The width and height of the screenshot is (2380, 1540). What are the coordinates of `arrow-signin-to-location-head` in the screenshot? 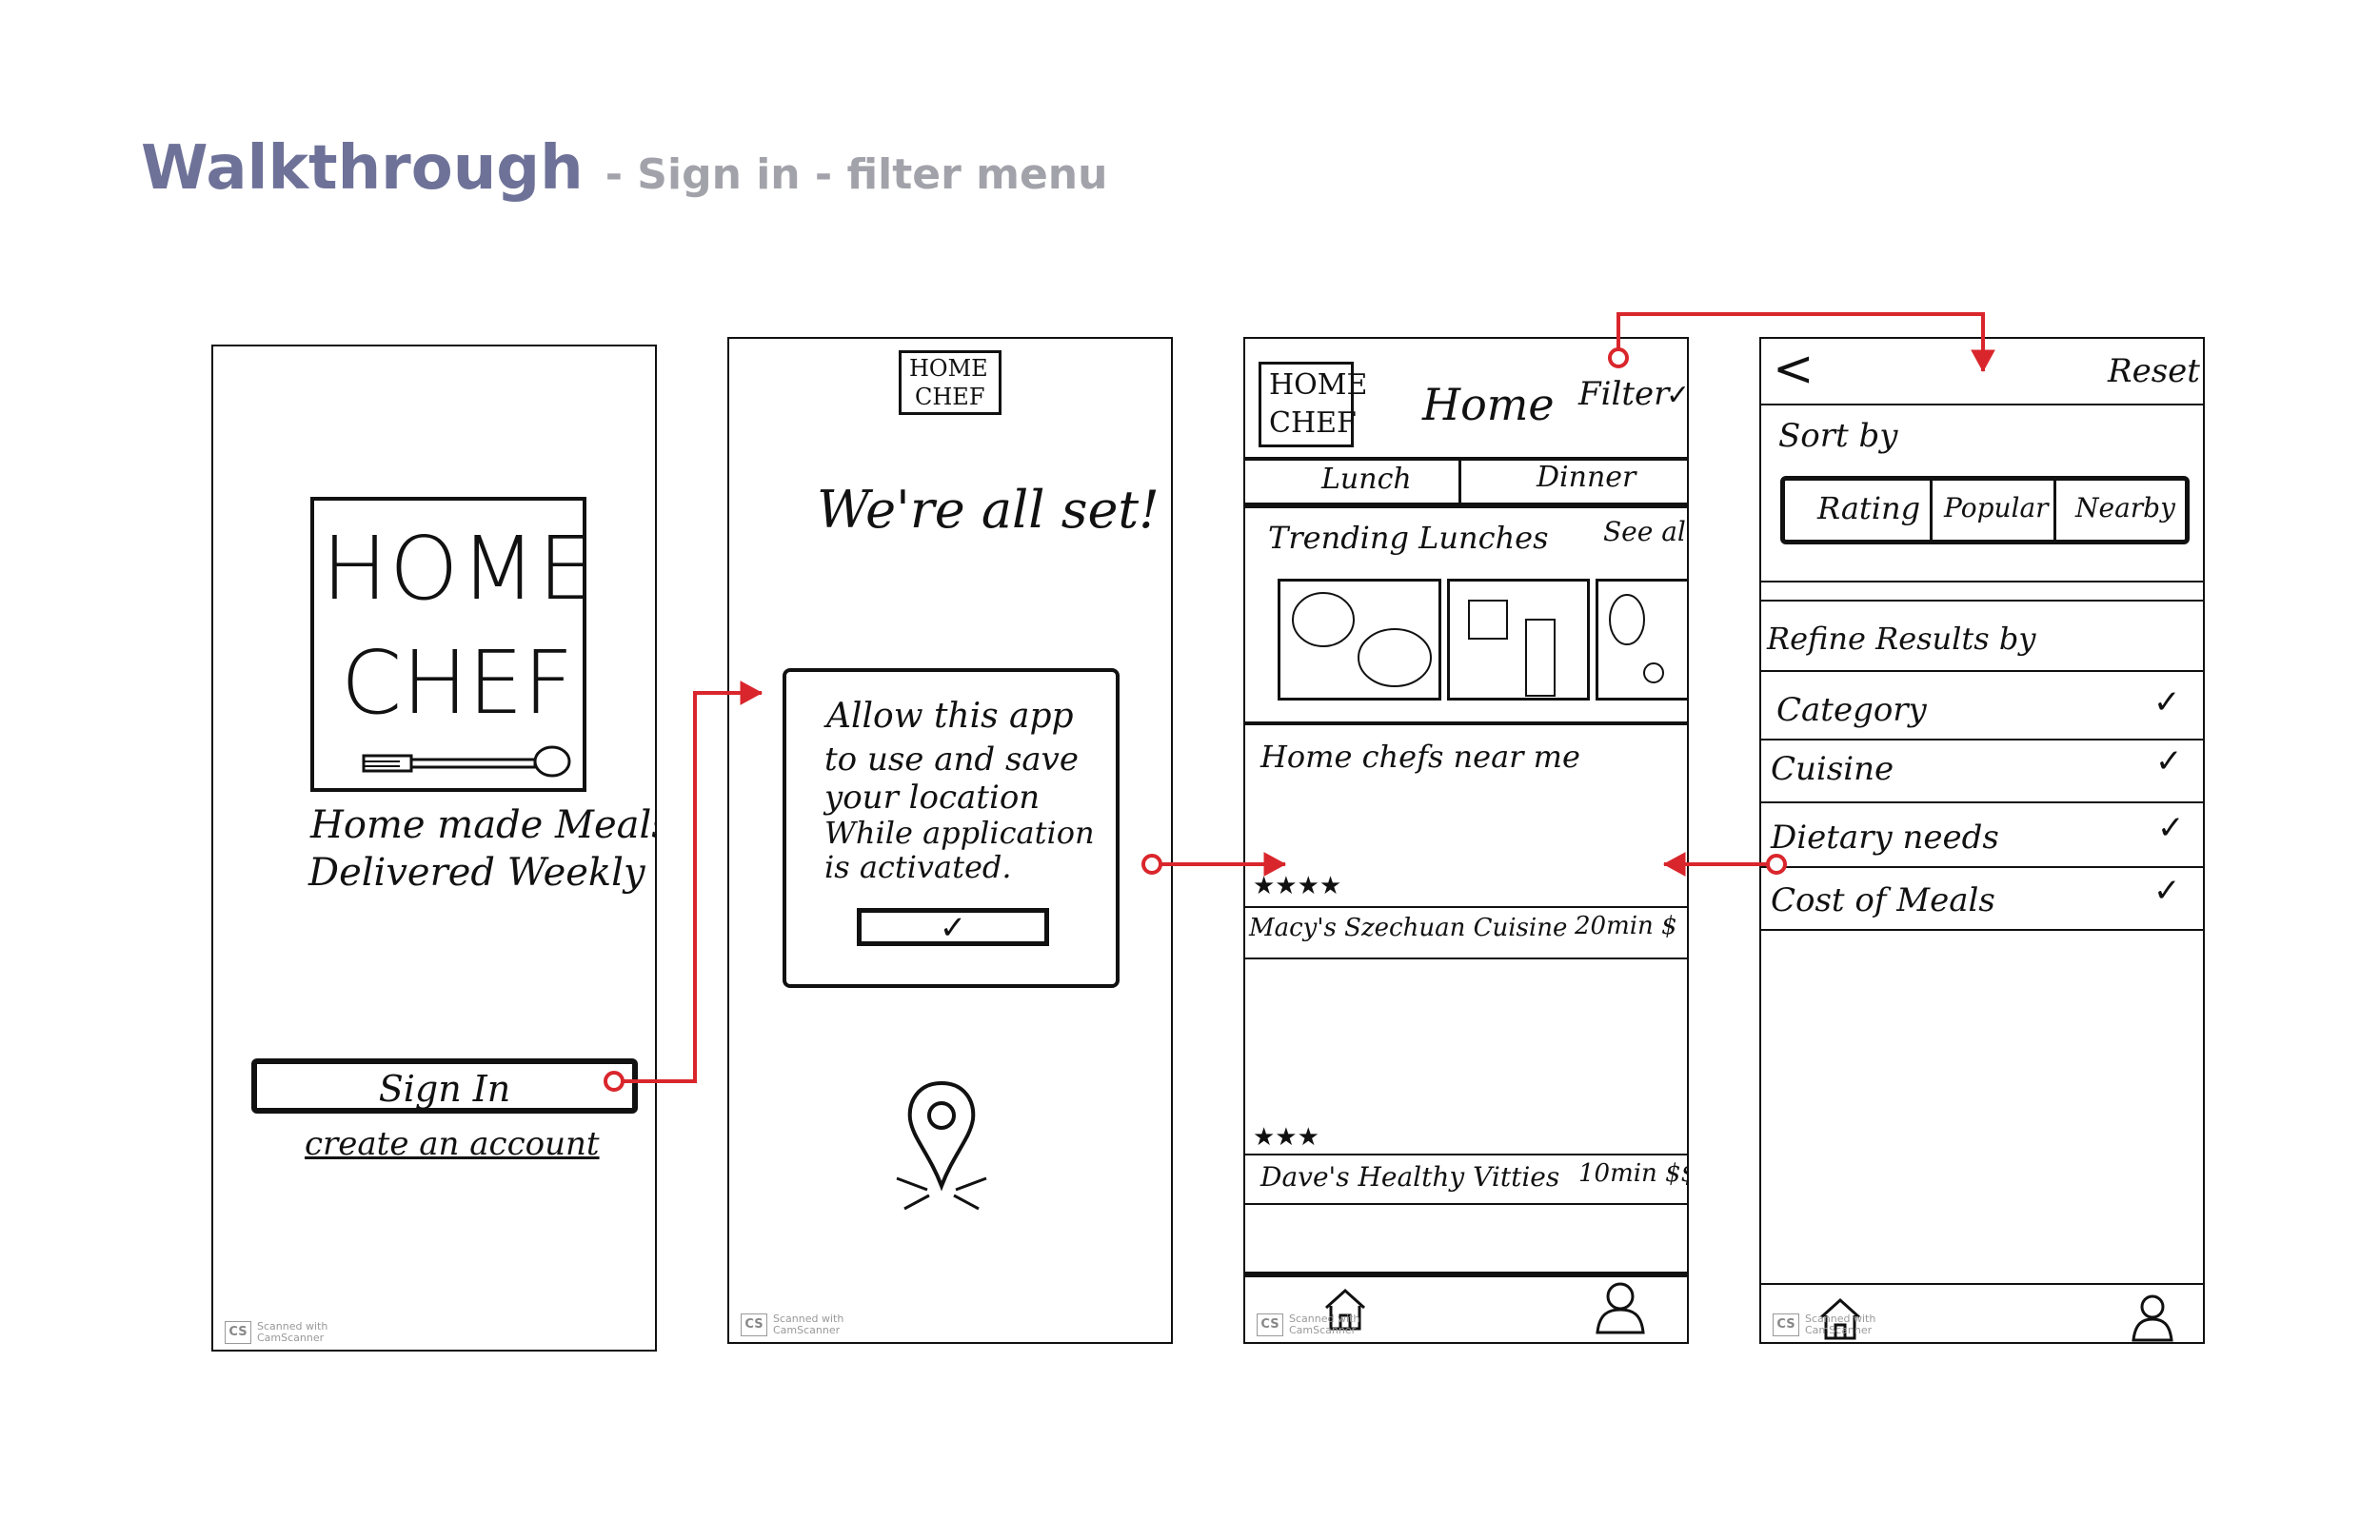 It's located at (752, 693).